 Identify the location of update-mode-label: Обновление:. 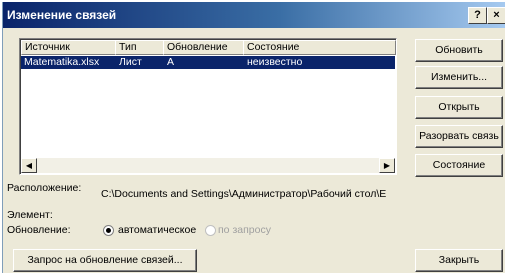
(39, 230).